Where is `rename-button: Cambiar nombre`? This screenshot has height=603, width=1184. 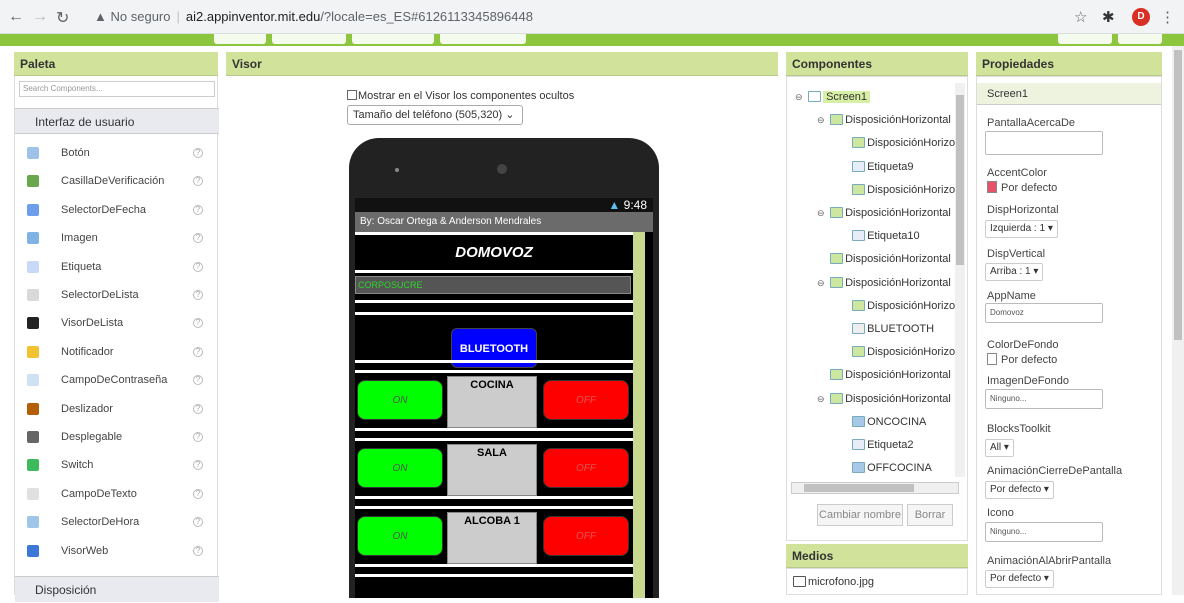
rename-button: Cambiar nombre is located at coordinates (860, 515).